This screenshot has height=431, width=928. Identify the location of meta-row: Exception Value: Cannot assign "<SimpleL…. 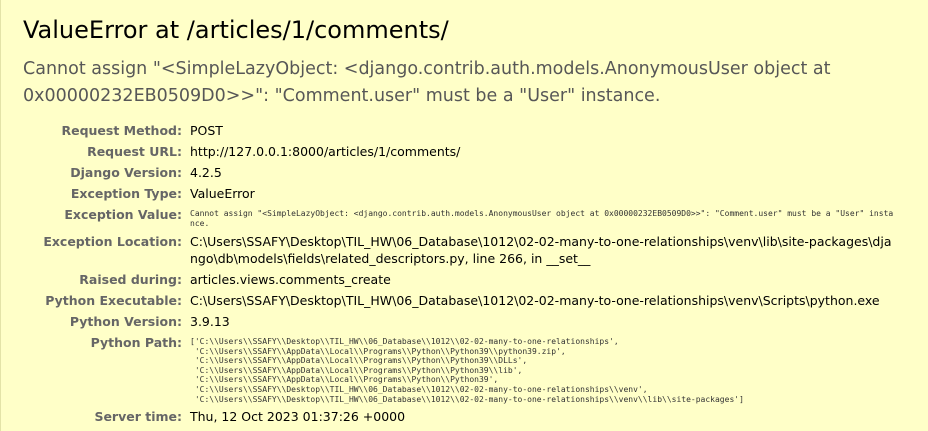
(459, 217).